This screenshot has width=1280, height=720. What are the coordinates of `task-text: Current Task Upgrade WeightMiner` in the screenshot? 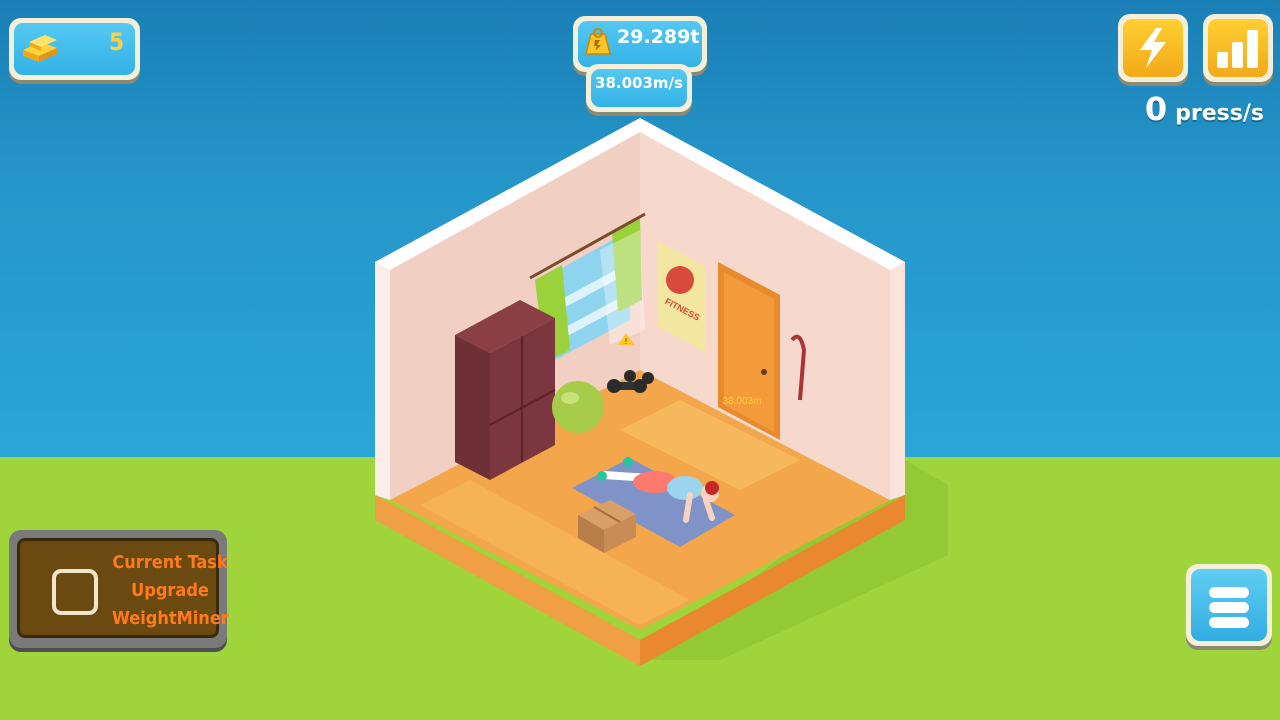 It's located at (170, 591).